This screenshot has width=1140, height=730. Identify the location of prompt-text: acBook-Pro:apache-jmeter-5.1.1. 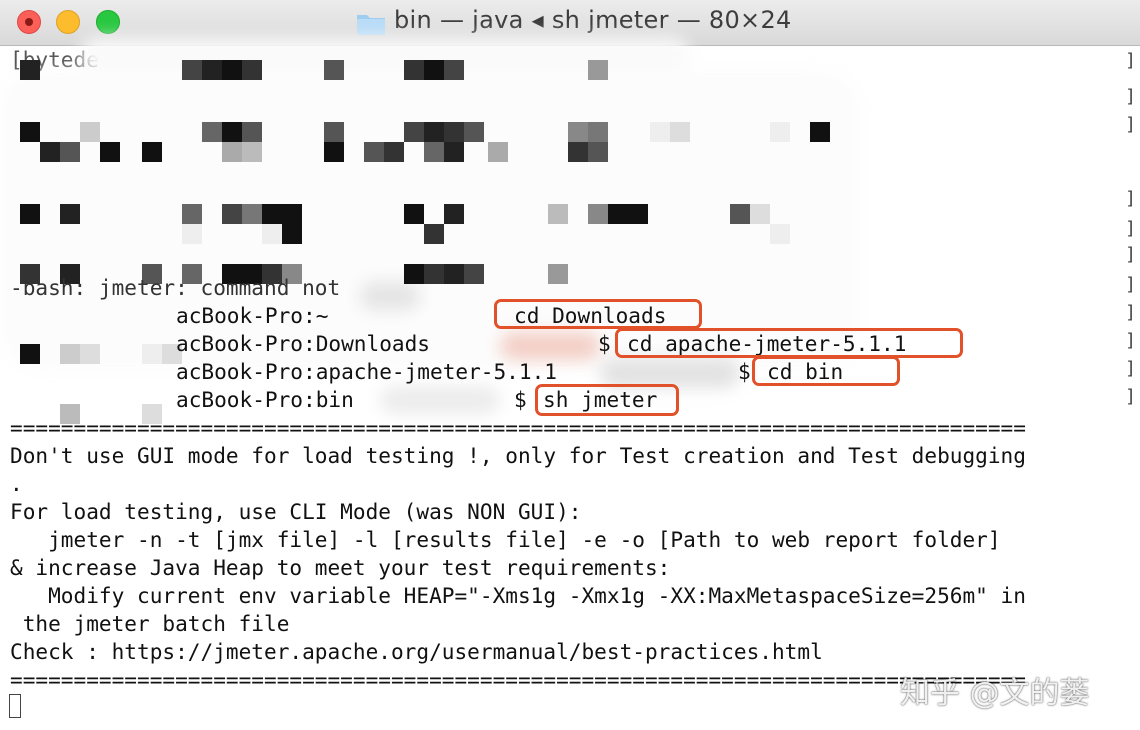
(366, 371).